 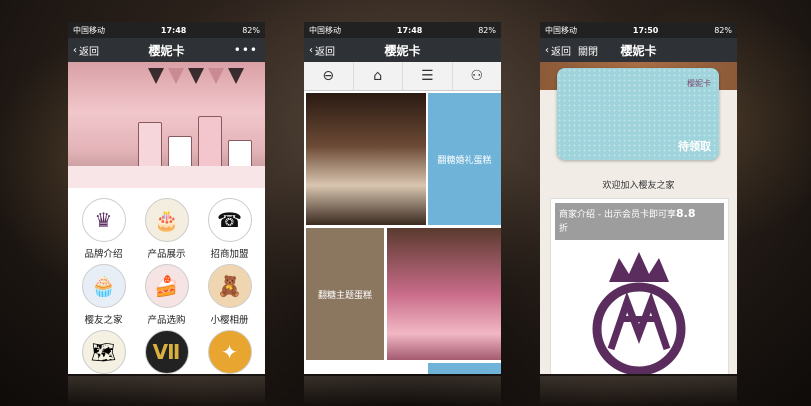 What do you see at coordinates (694, 146) in the screenshot?
I see `claim-label: 待领取` at bounding box center [694, 146].